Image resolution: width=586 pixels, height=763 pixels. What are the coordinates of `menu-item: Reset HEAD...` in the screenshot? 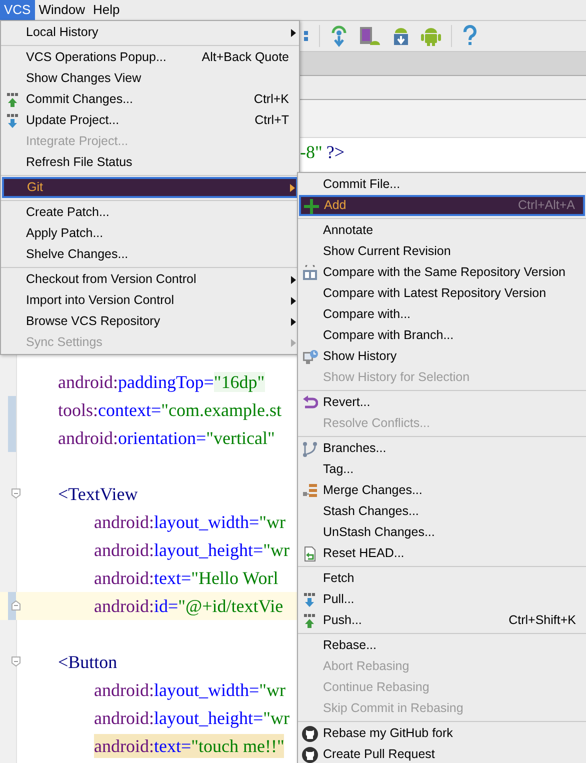 It's located at (442, 553).